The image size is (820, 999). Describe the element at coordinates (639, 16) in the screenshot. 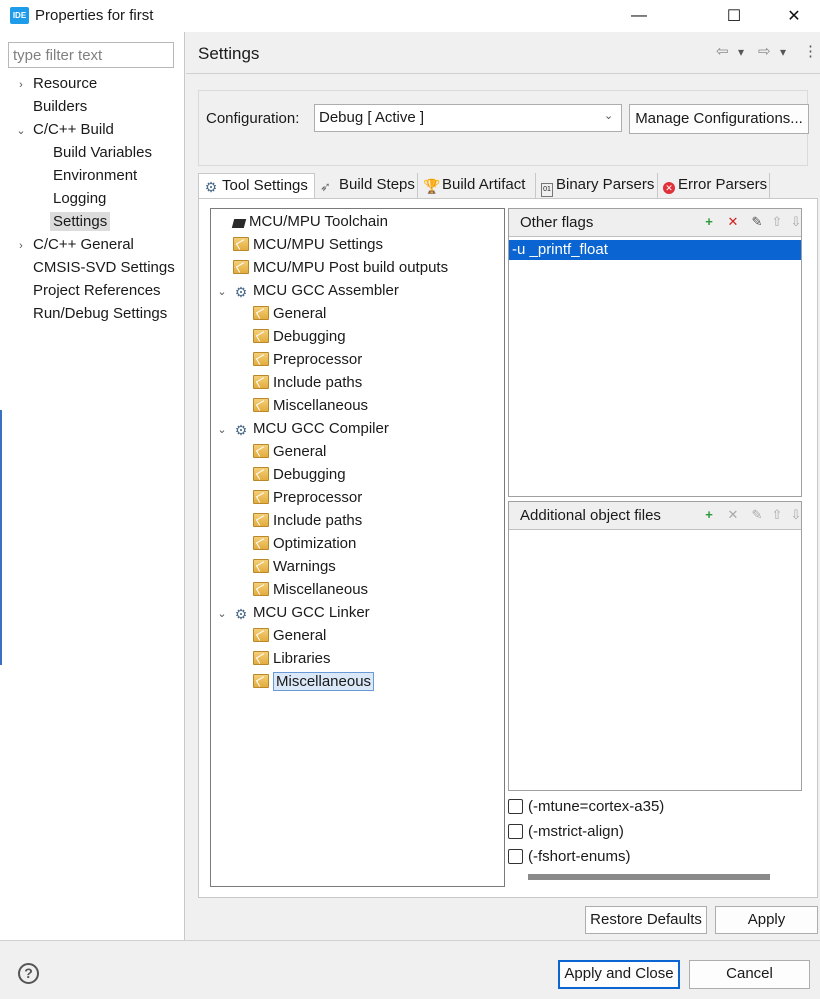

I see `minimize-button: —` at that location.